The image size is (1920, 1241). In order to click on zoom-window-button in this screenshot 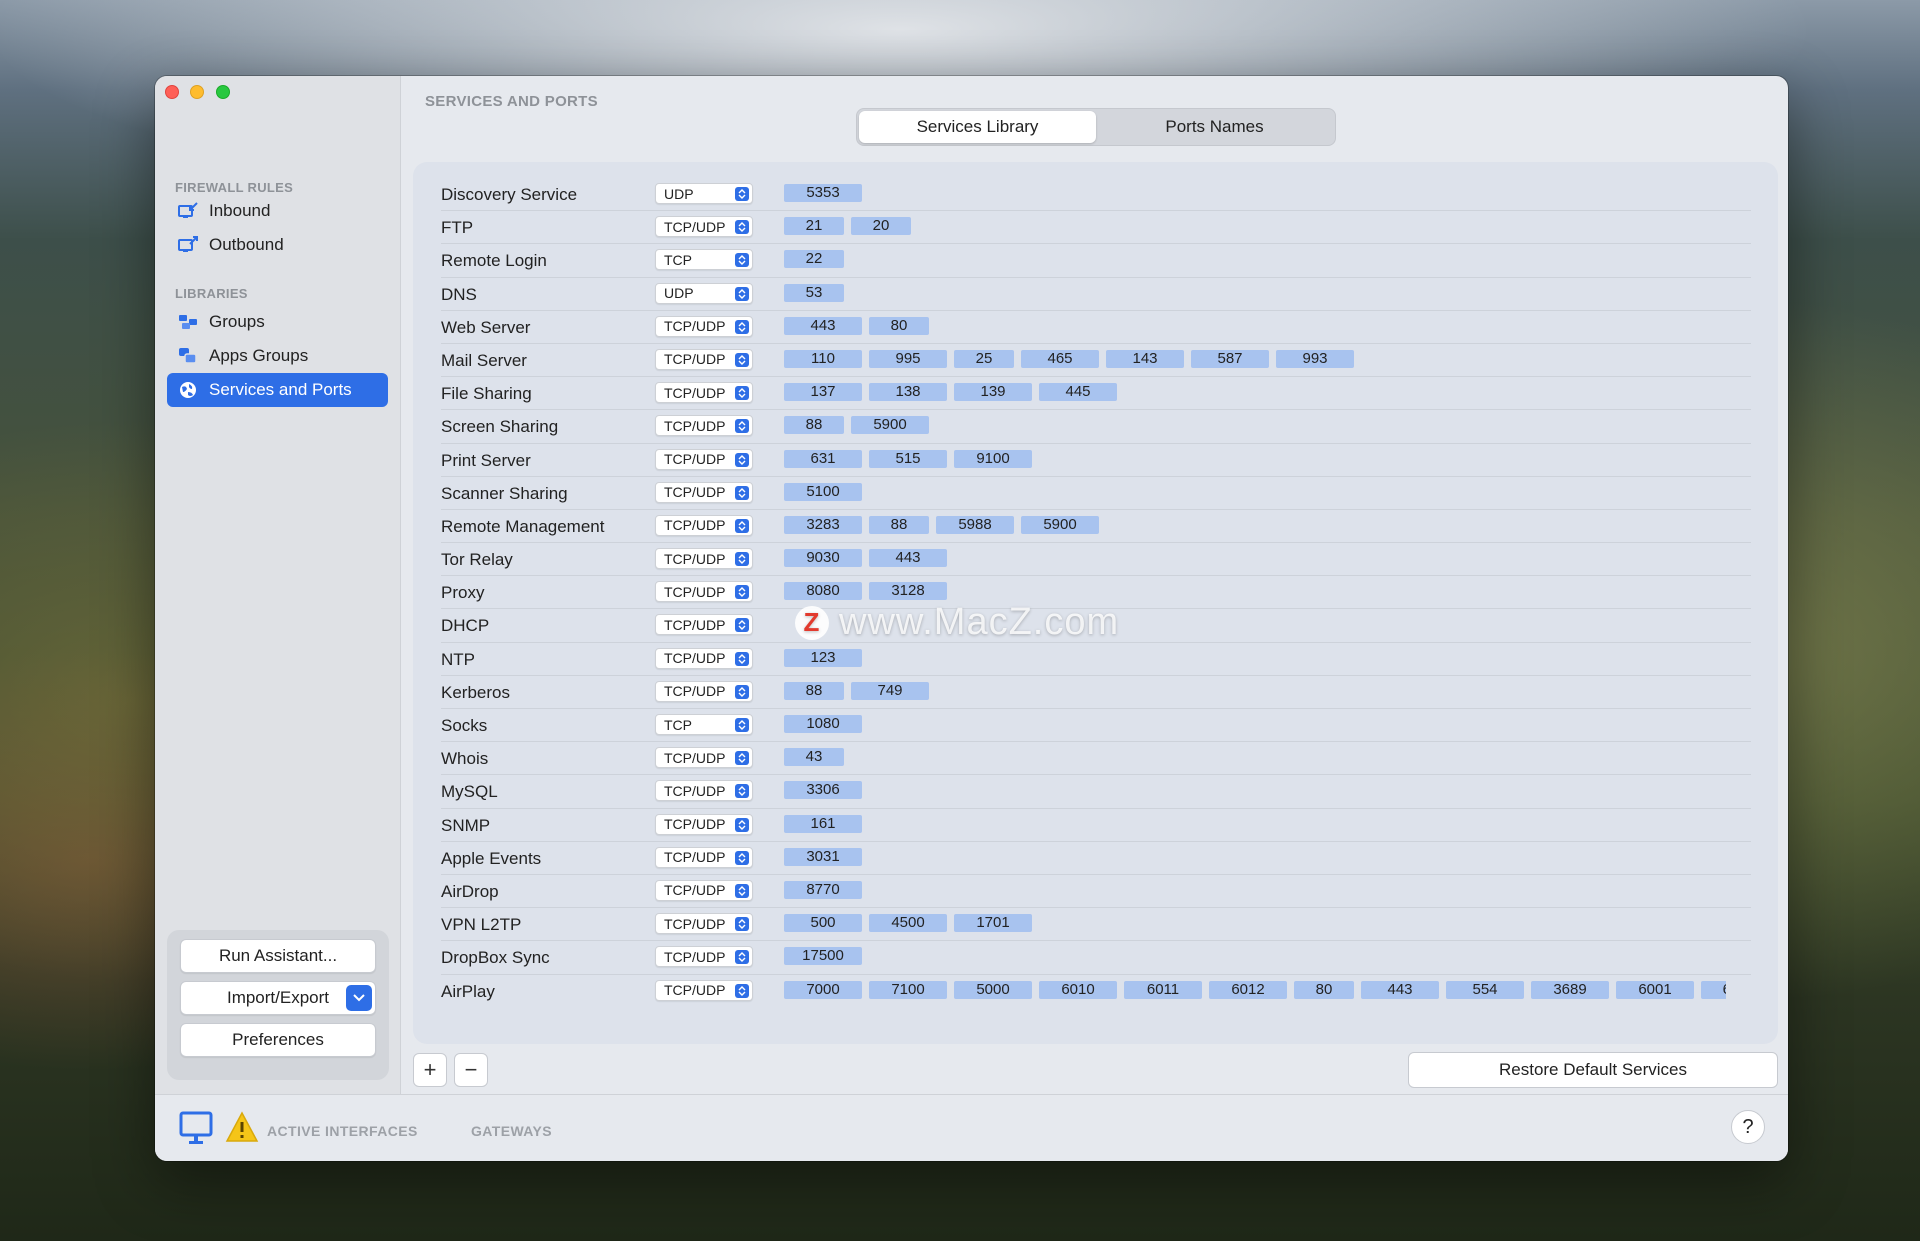, I will do `click(223, 92)`.